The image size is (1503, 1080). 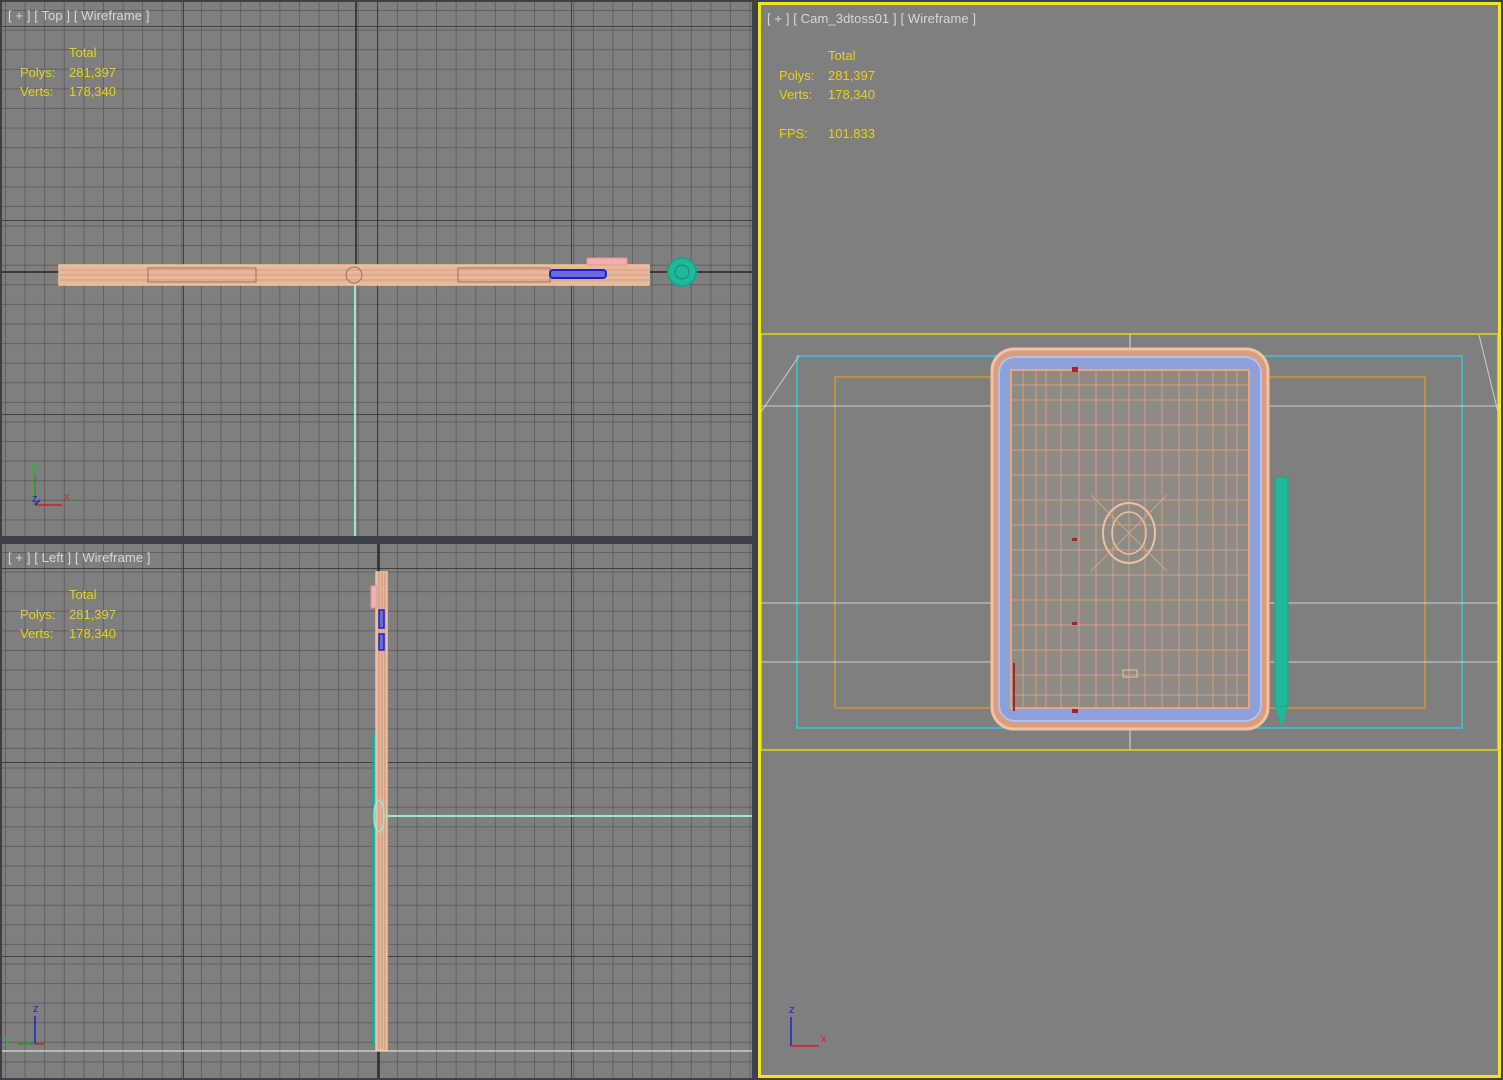 I want to click on axis-gizmo: z x, so click(x=808, y=1025).